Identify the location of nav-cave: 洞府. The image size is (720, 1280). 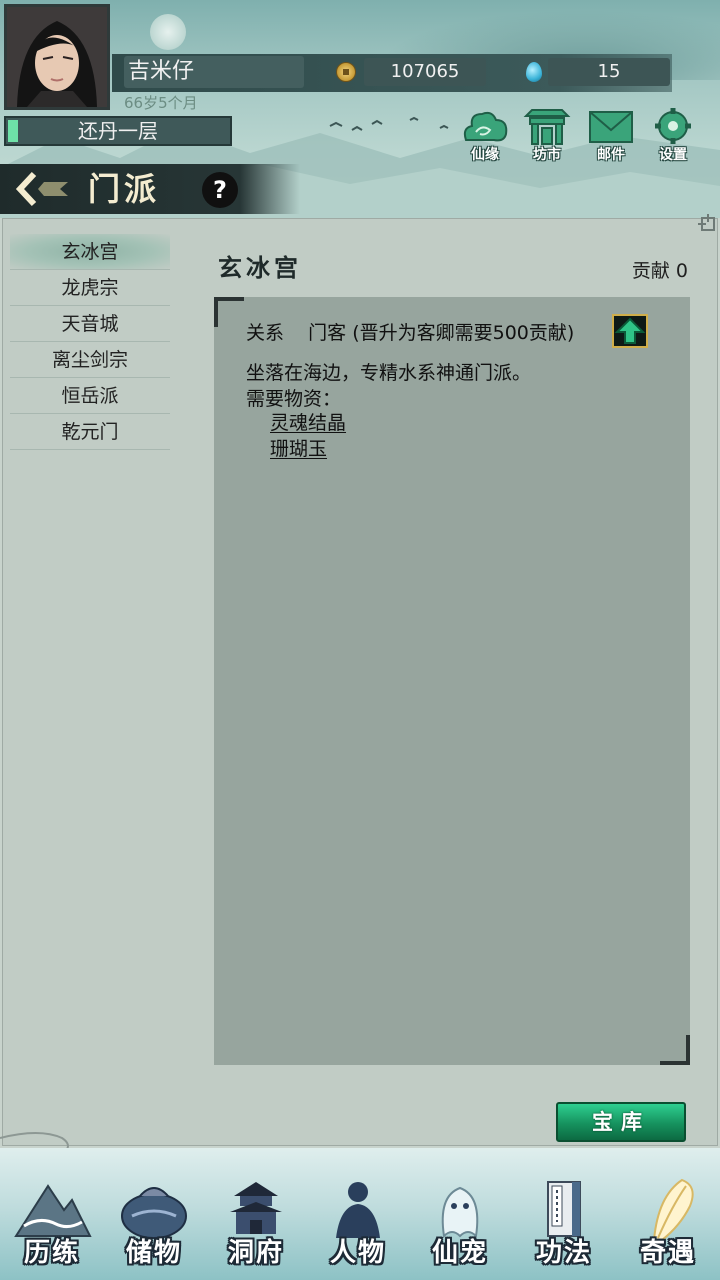
(256, 1219).